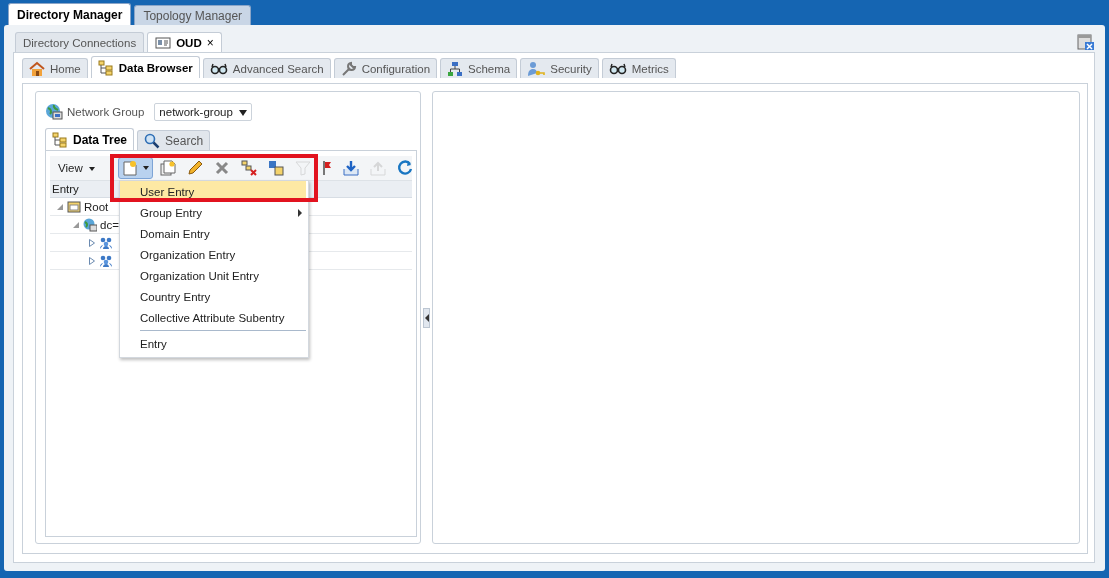 This screenshot has width=1109, height=578. I want to click on section-tab: Data Browser, so click(145, 67).